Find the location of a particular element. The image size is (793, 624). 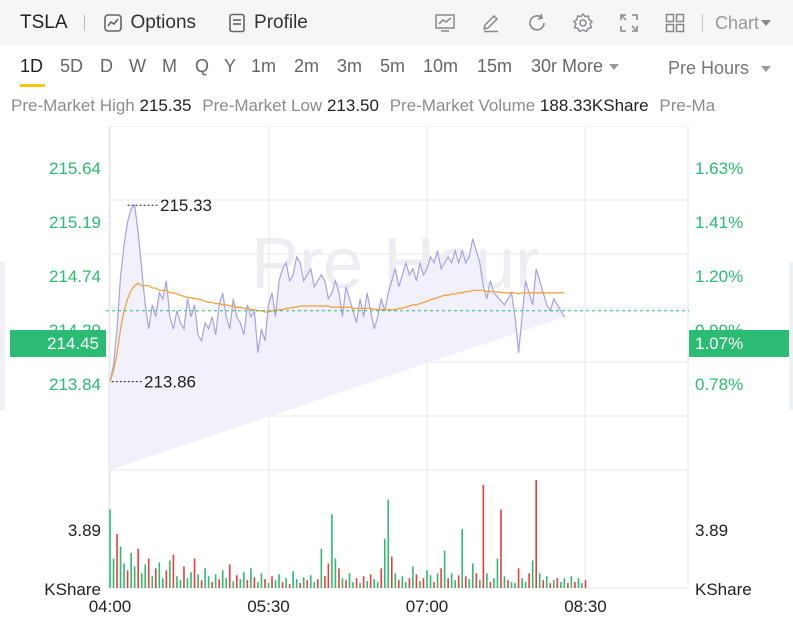

chevron-down-icon is located at coordinates (614, 66).